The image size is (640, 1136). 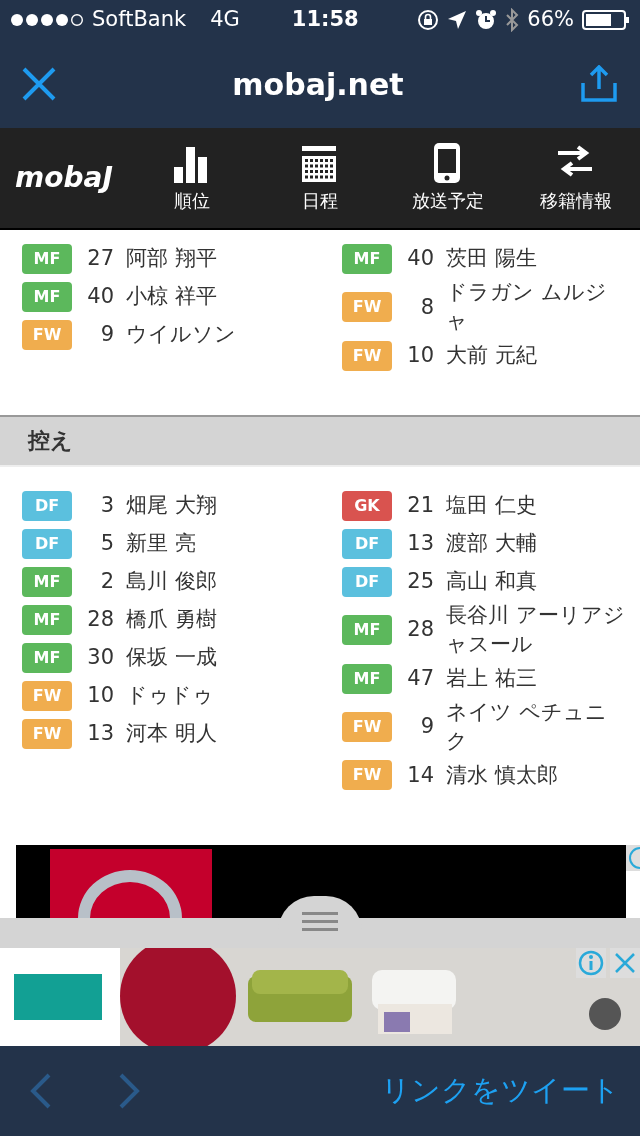 What do you see at coordinates (448, 178) in the screenshot?
I see `menu-item: 放送予定` at bounding box center [448, 178].